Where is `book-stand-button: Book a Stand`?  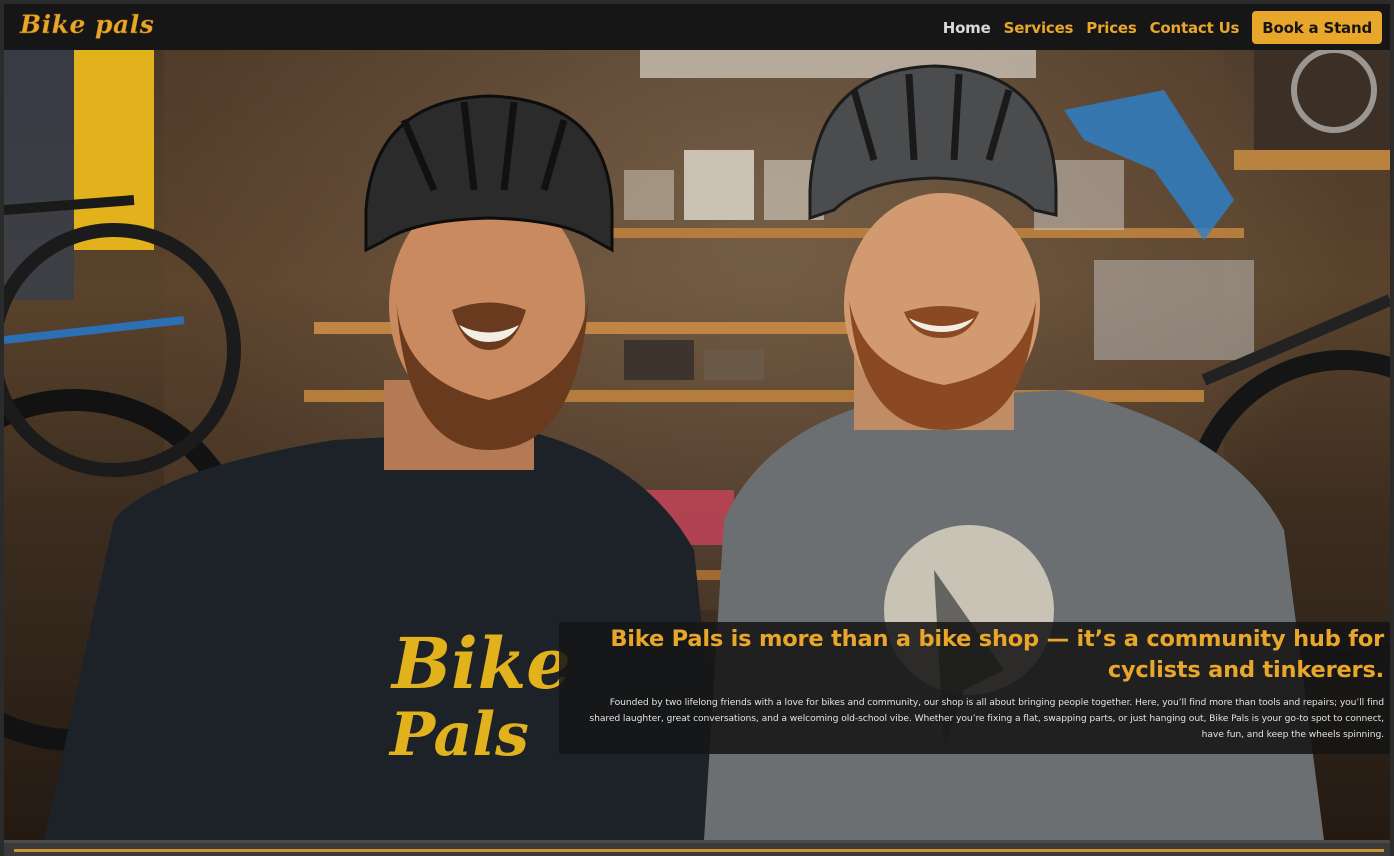
book-stand-button: Book a Stand is located at coordinates (1317, 27).